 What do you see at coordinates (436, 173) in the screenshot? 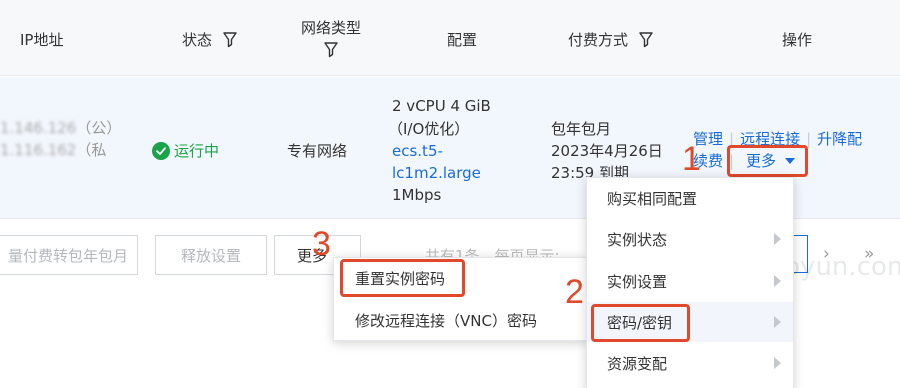
I see `instance-type-link-2: lc1m2.large` at bounding box center [436, 173].